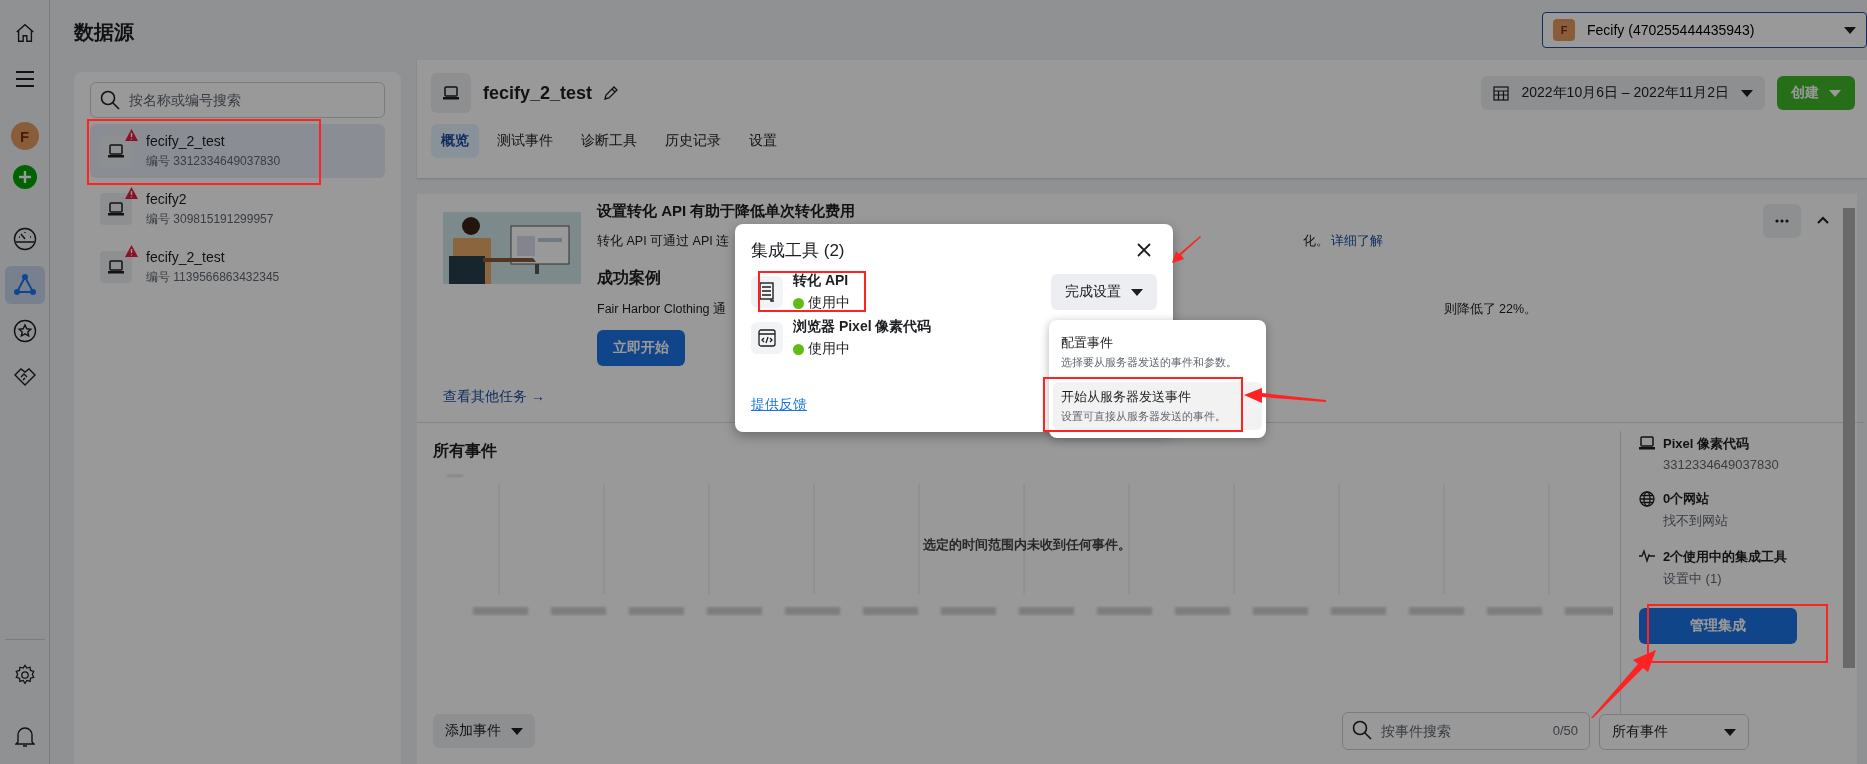  What do you see at coordinates (661, 309) in the screenshot?
I see `case-text: Fair Harbor Clothing 通` at bounding box center [661, 309].